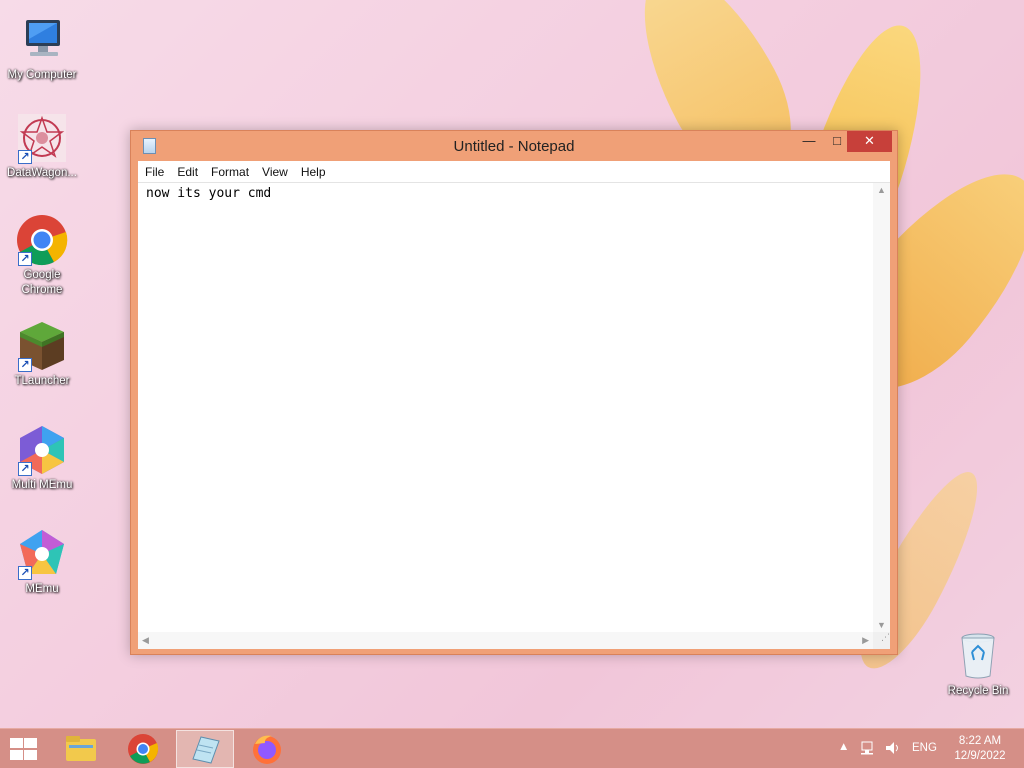  I want to click on desktop-icon-label: Multi MEmu, so click(42, 485).